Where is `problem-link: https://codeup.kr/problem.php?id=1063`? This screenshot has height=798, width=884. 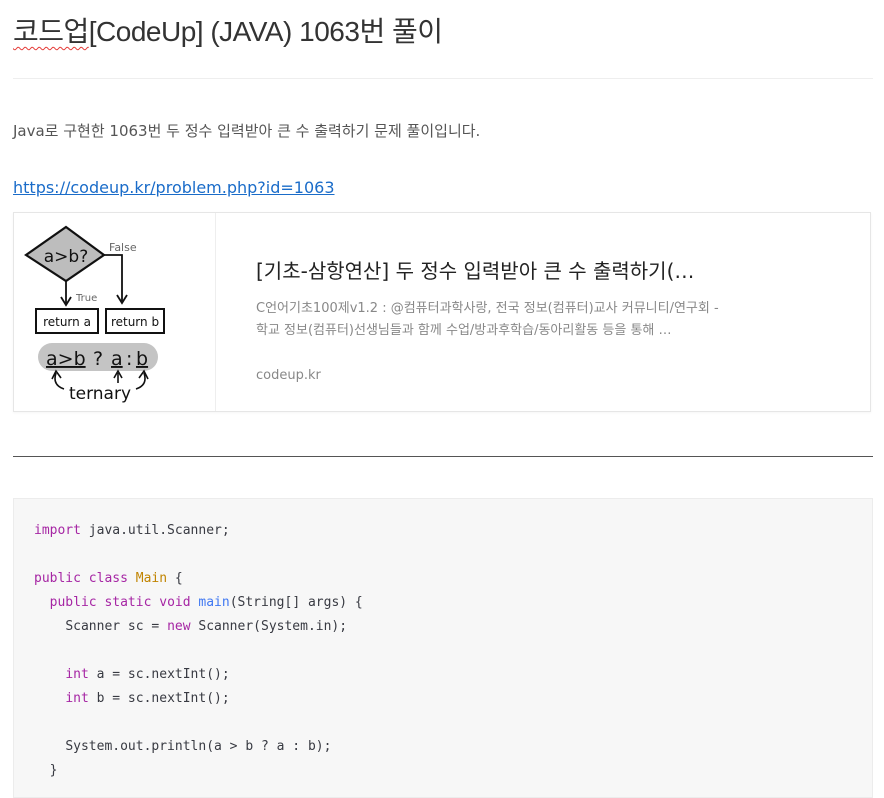 problem-link: https://codeup.kr/problem.php?id=1063 is located at coordinates (174, 187).